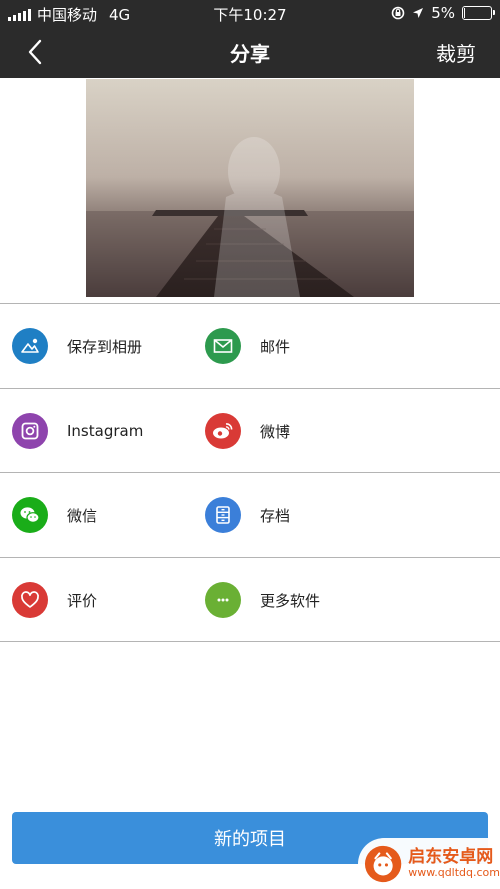 The width and height of the screenshot is (500, 889). I want to click on share-label: 微信, so click(82, 515).